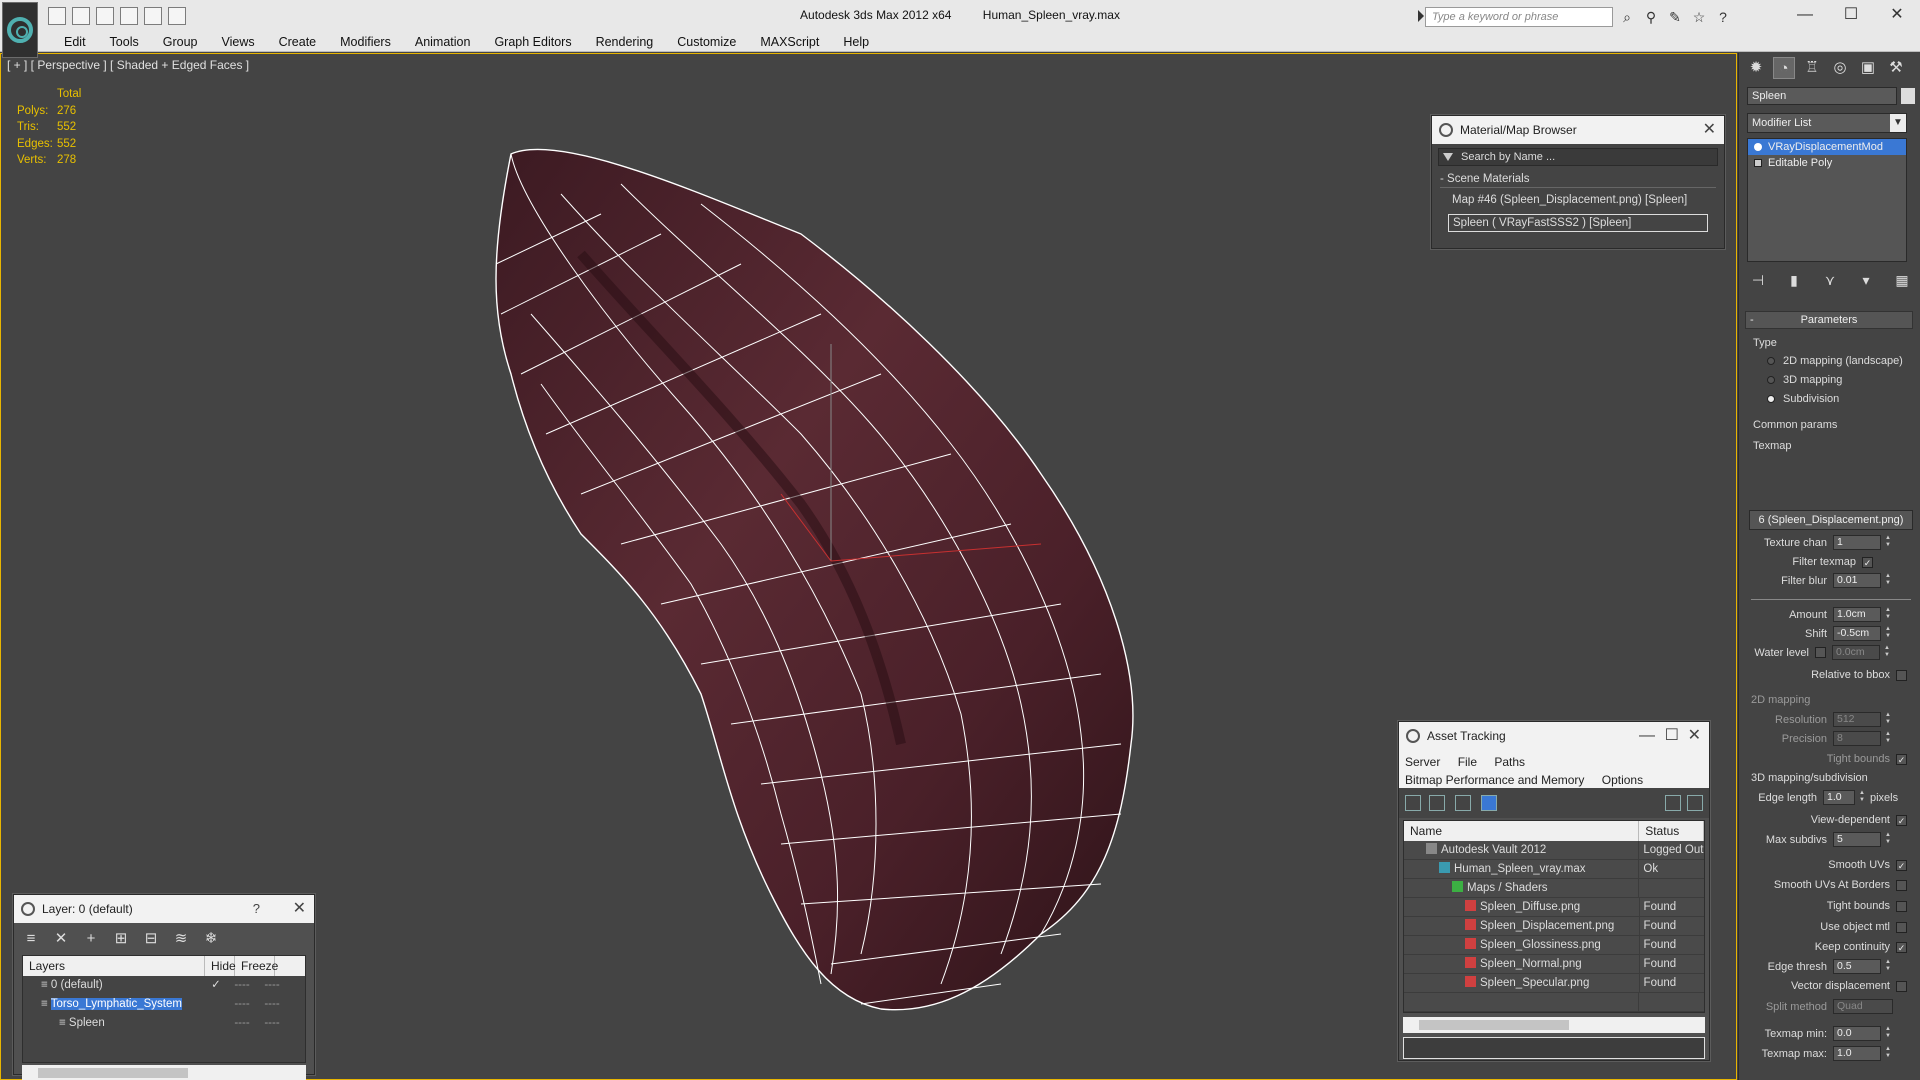 The image size is (1920, 1080). Describe the element at coordinates (1651, 17) in the screenshot. I see `subscription-icon: ⚲` at that location.